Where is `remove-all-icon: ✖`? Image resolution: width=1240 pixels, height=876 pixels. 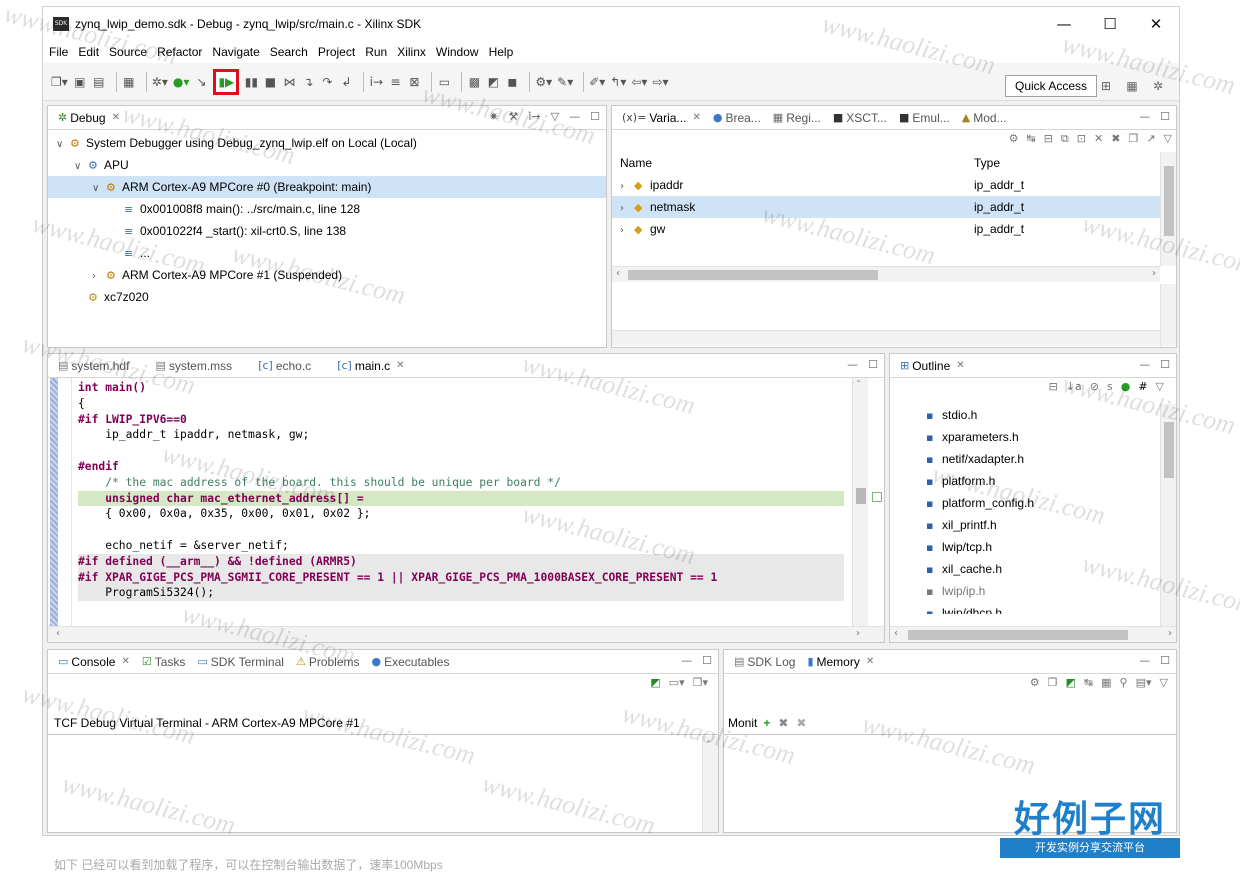 remove-all-icon: ✖ is located at coordinates (1115, 139).